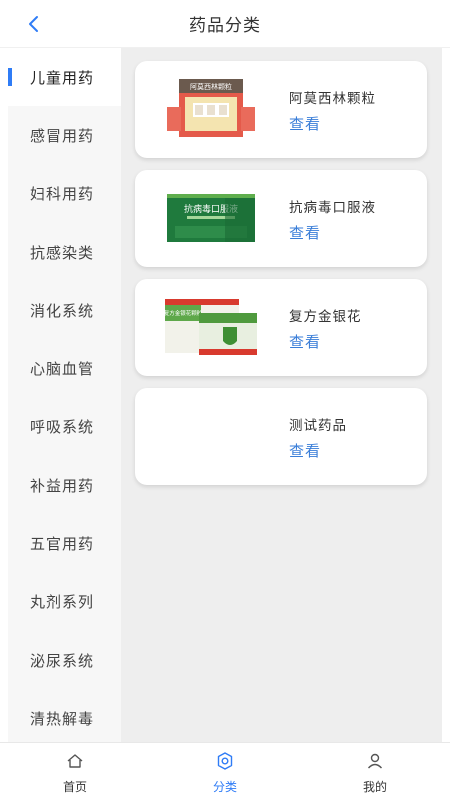 This screenshot has width=450, height=800. What do you see at coordinates (211, 217) in the screenshot?
I see `product-image: 抗病毒口服液` at bounding box center [211, 217].